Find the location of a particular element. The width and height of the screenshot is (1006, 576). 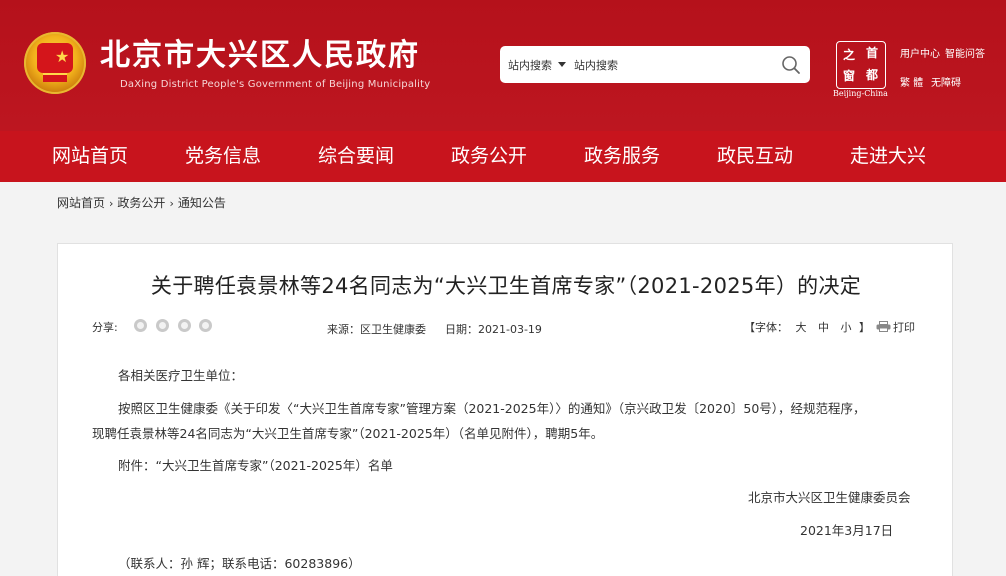

nav-item-news: 综合要闻 is located at coordinates (356, 156).